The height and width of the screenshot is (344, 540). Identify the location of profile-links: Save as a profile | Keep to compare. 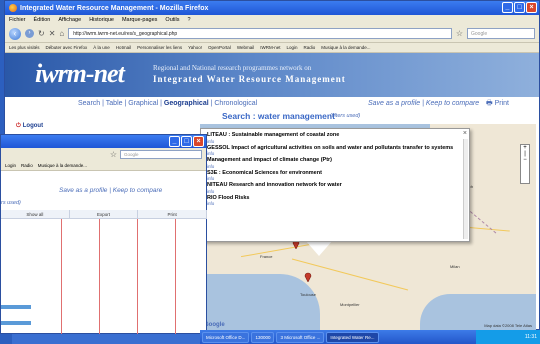
(424, 103).